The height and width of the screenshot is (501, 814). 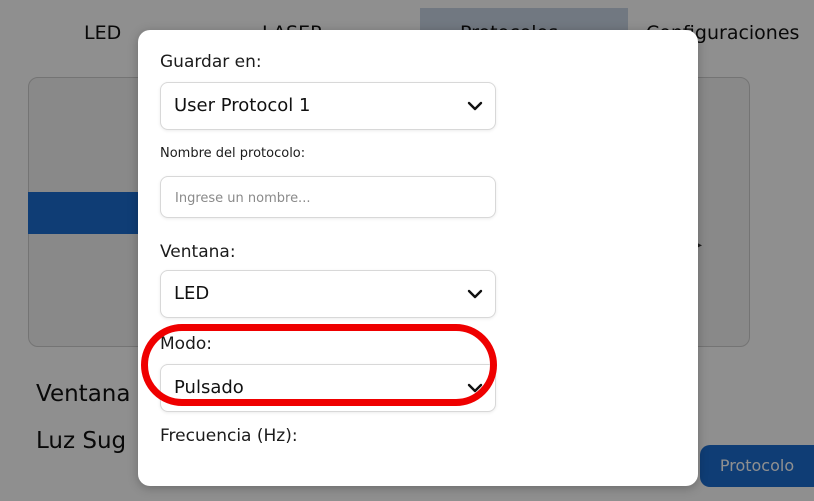 I want to click on protocol-name-input, so click(x=330, y=198).